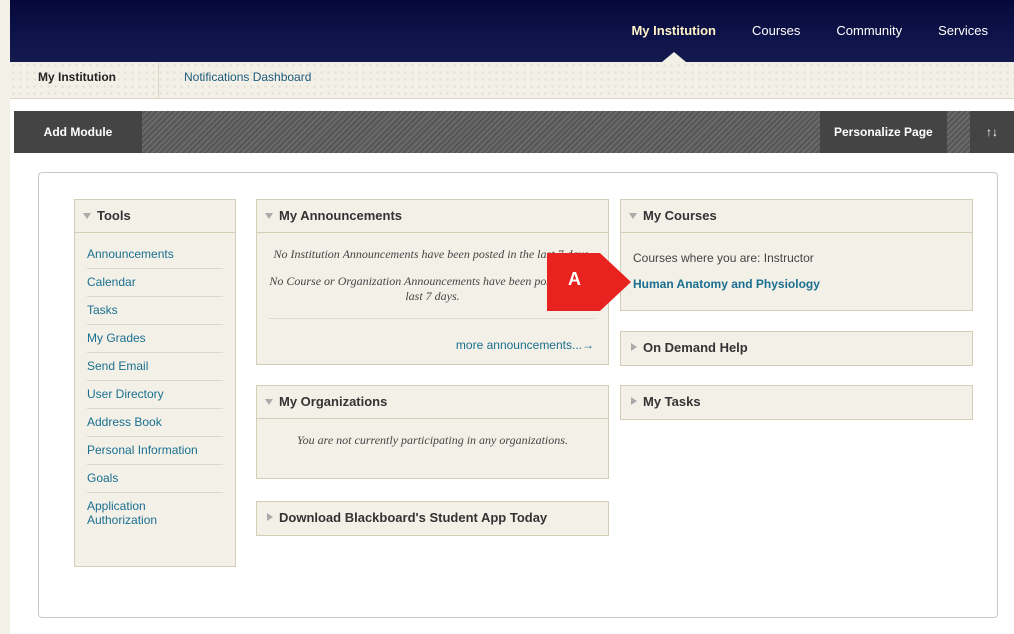 The width and height of the screenshot is (1014, 634). I want to click on tools-module-header: Tools, so click(155, 216).